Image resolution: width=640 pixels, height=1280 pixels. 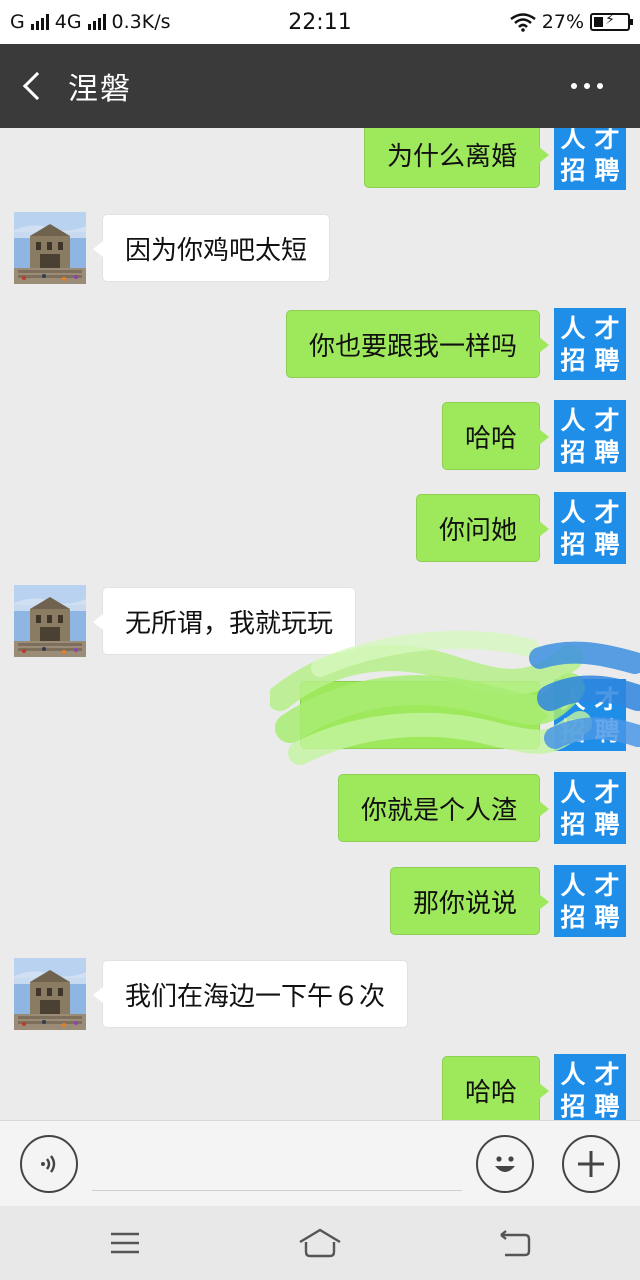 I want to click on plus-icon, so click(x=591, y=1164).